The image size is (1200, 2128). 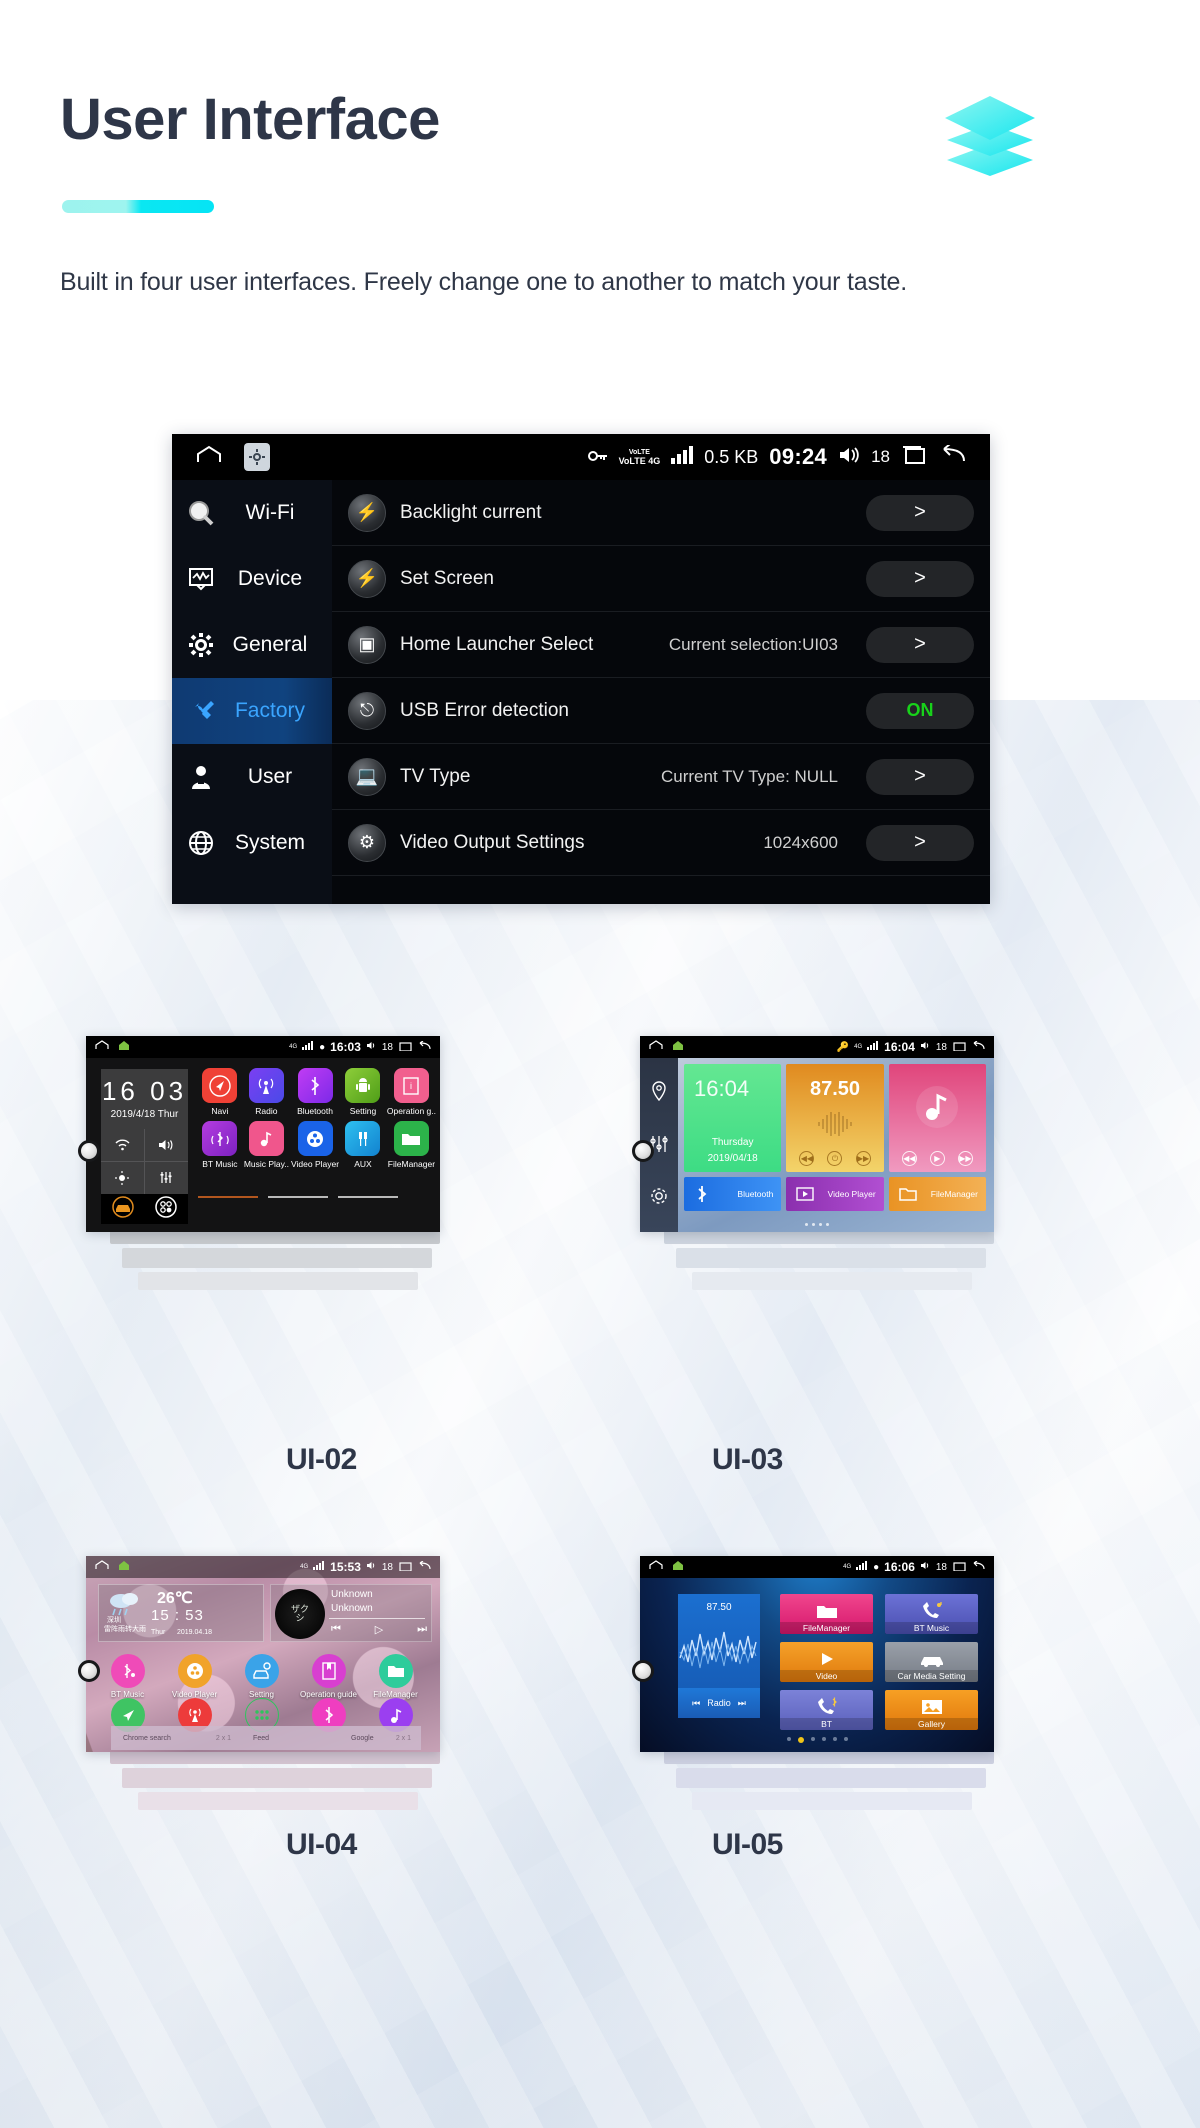 I want to click on app-music-player: Music Play.., so click(x=266, y=1145).